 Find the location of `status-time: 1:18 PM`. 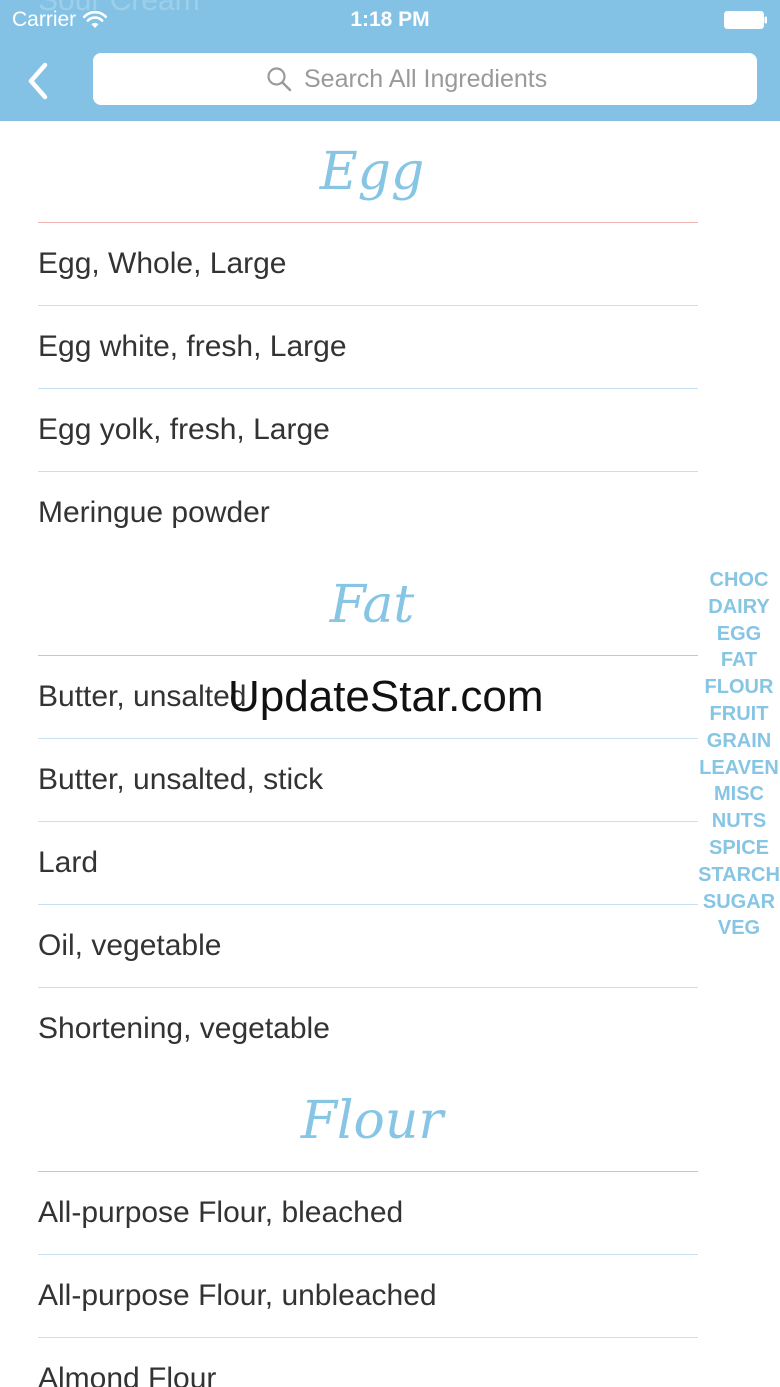

status-time: 1:18 PM is located at coordinates (390, 19).